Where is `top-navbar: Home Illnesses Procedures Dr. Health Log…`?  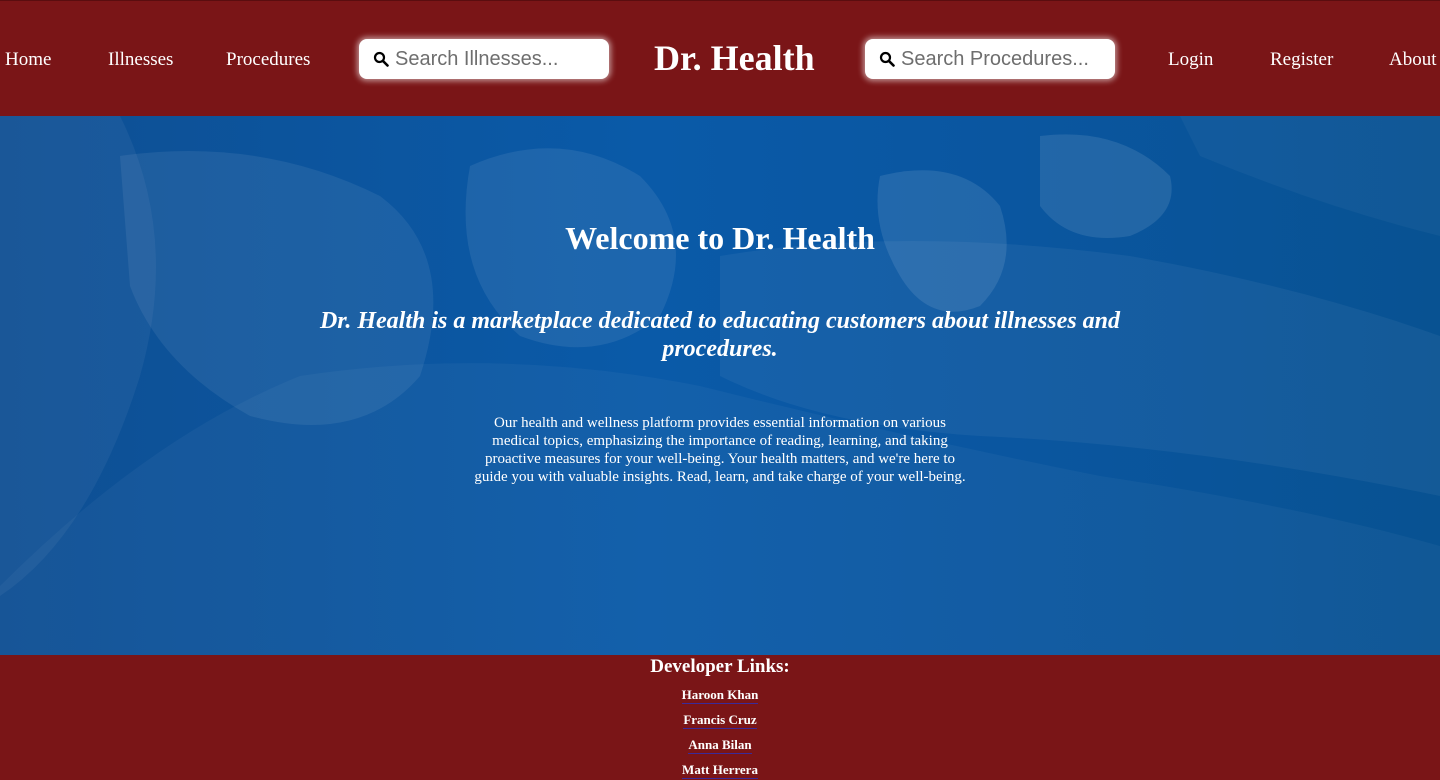
top-navbar: Home Illnesses Procedures Dr. Health Log… is located at coordinates (720, 58).